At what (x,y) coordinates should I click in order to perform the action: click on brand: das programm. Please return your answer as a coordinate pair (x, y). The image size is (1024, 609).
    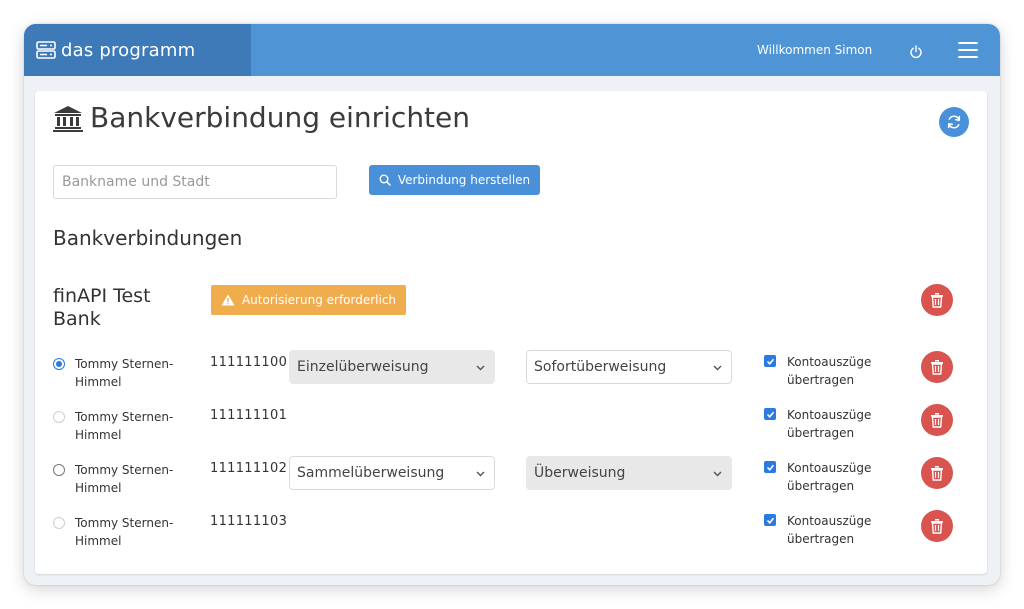
    Looking at the image, I should click on (137, 50).